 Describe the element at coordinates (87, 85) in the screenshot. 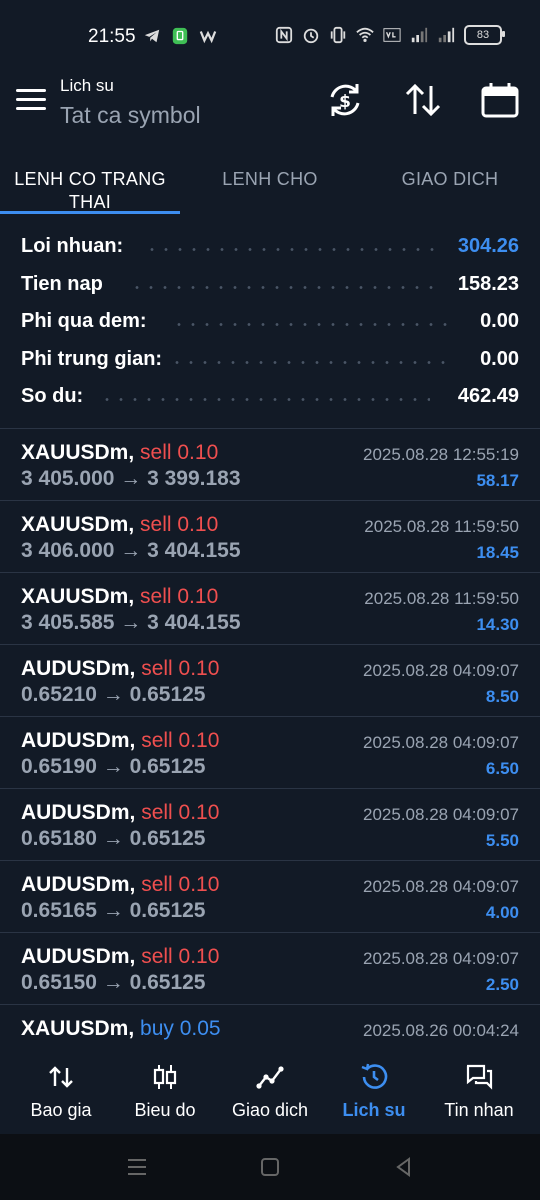

I see `page-title: Lich su` at that location.